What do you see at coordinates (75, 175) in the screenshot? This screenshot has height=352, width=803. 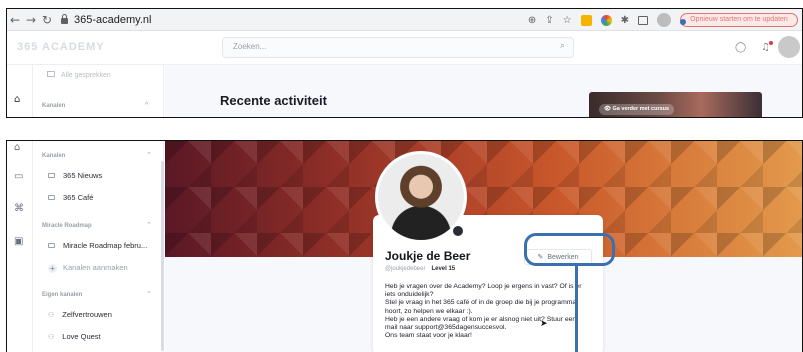 I see `sidebar-item-365-nieuws: 365 Nieuws` at bounding box center [75, 175].